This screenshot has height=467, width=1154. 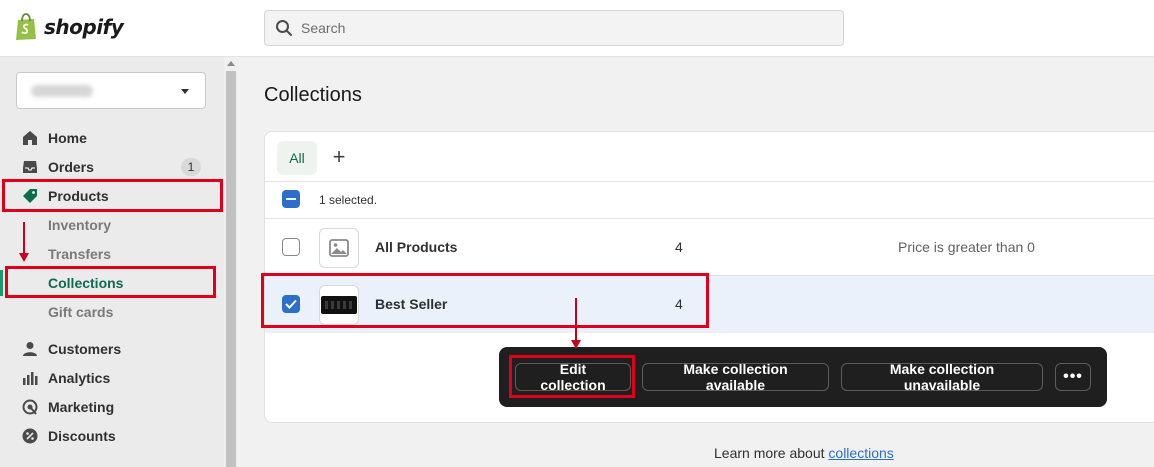 What do you see at coordinates (411, 304) in the screenshot?
I see `collection-name: Best Seller` at bounding box center [411, 304].